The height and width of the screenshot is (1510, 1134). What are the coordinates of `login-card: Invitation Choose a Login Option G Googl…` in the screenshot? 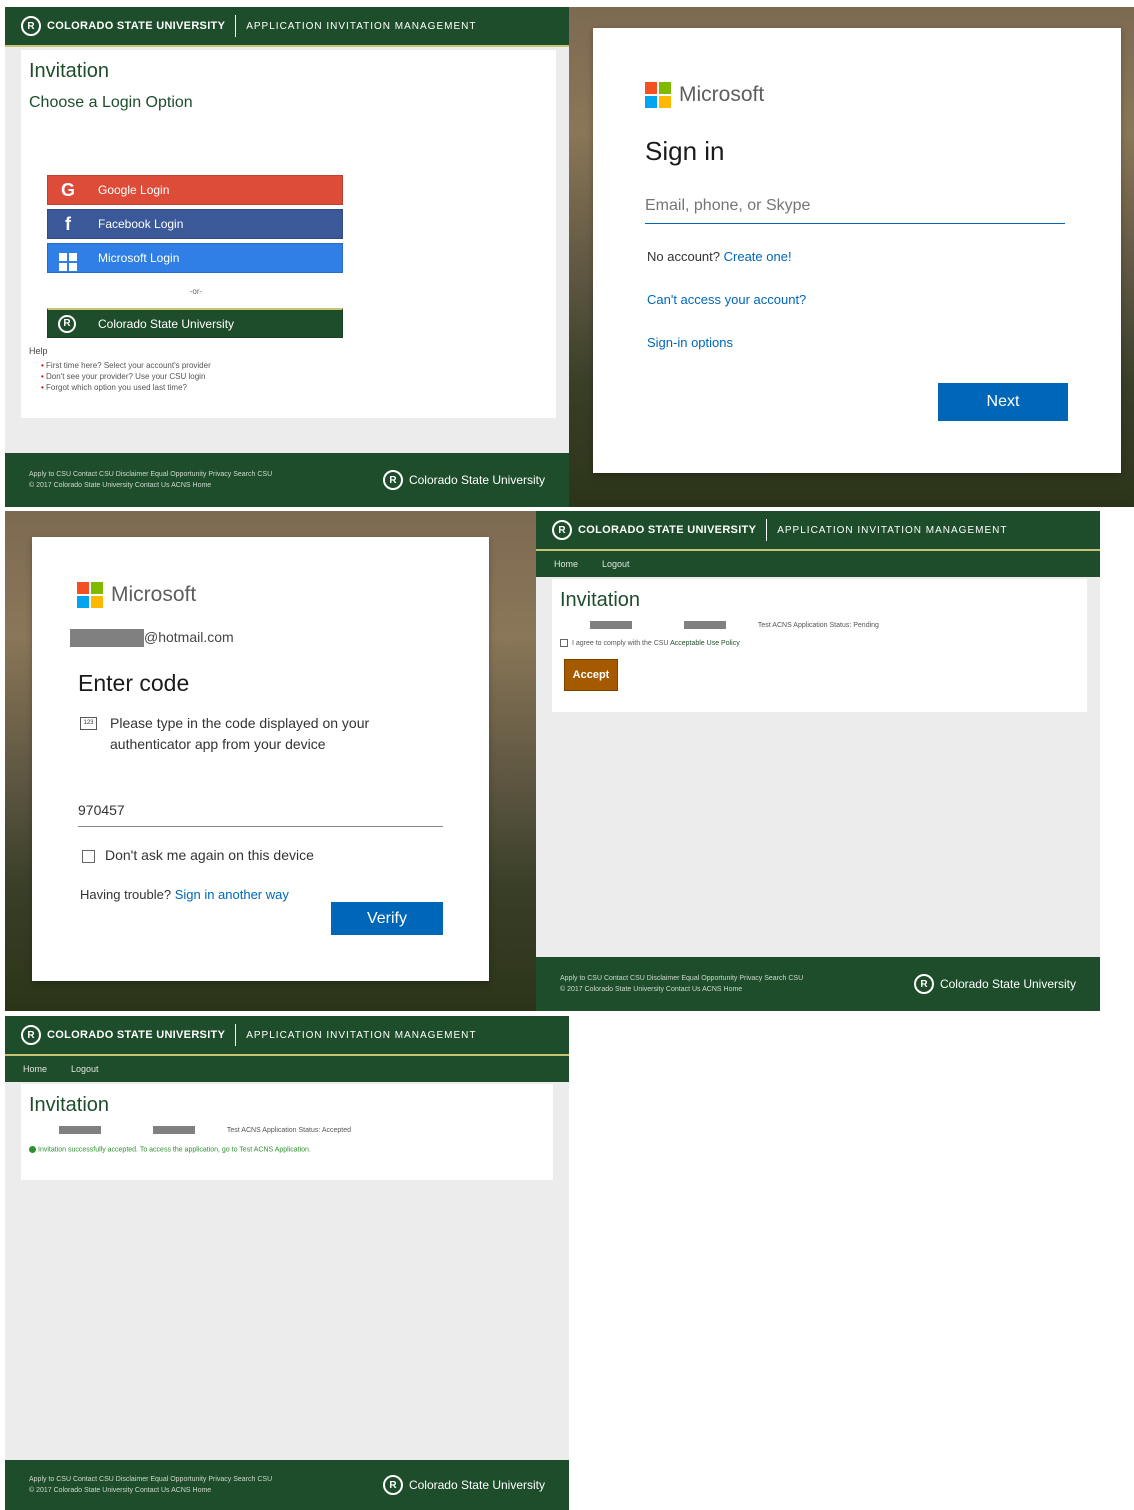 It's located at (288, 234).